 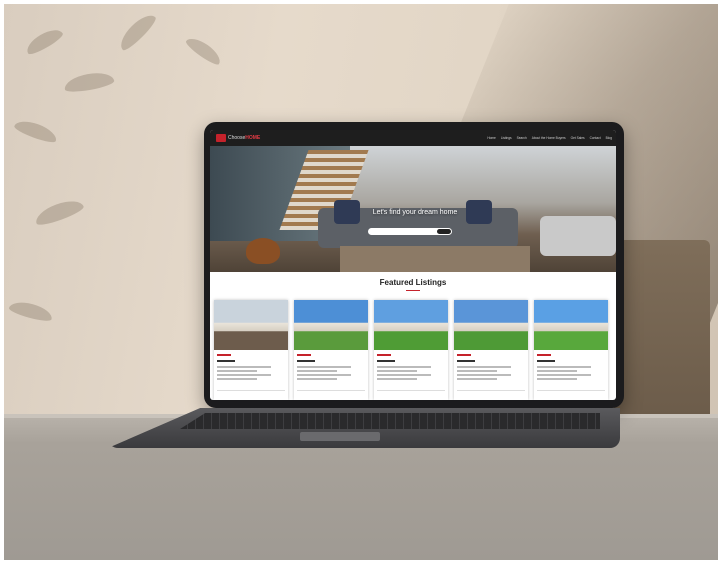 I want to click on hero-dog, so click(x=263, y=251).